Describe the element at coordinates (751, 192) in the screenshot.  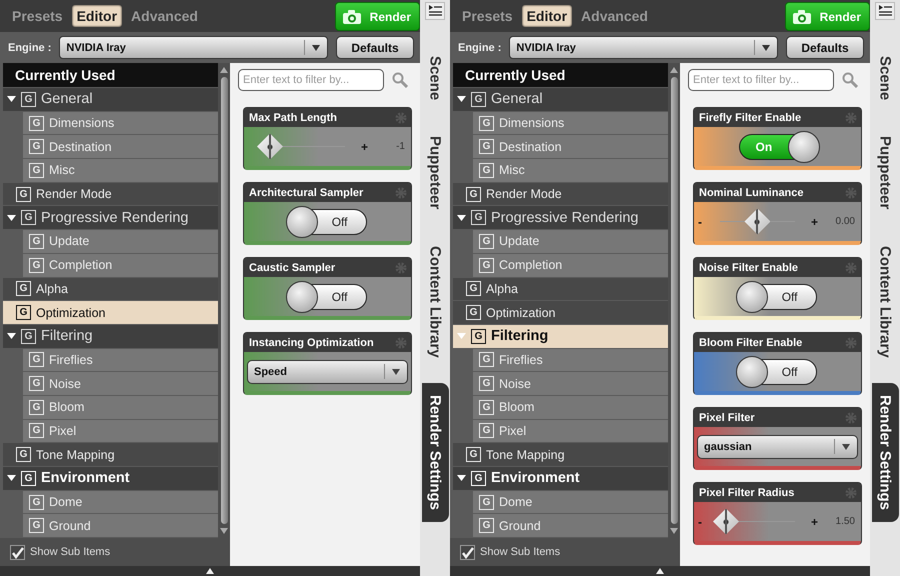
I see `card-title: Nominal Luminance` at that location.